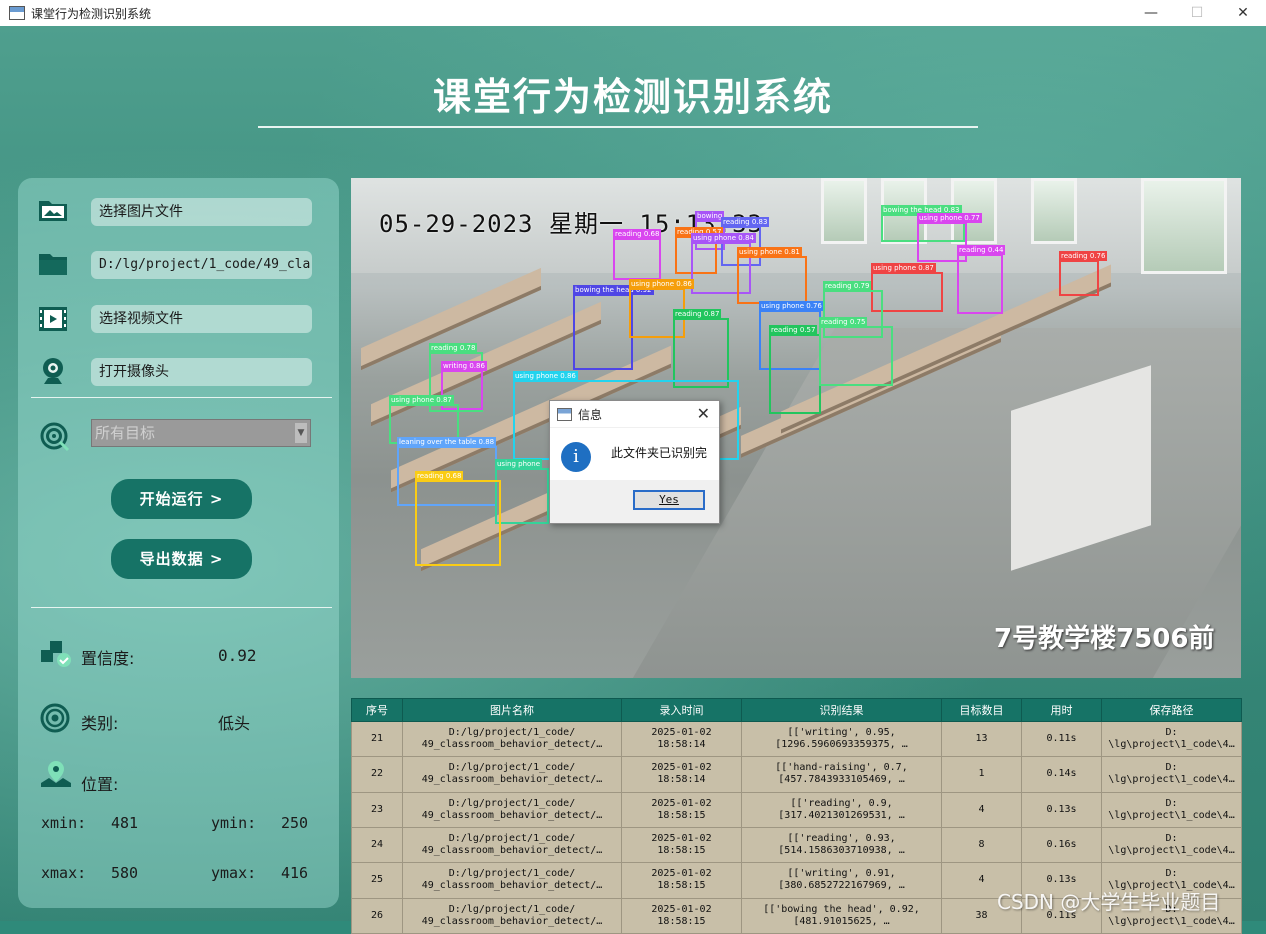 The width and height of the screenshot is (1266, 934). What do you see at coordinates (791, 306) in the screenshot?
I see `detection-label: using phone 0.76` at bounding box center [791, 306].